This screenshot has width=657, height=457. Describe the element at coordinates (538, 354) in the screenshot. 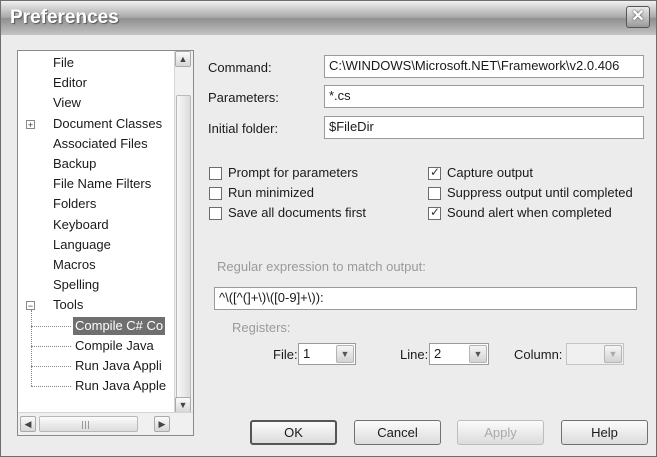

I see `column-register-label: Column:` at that location.